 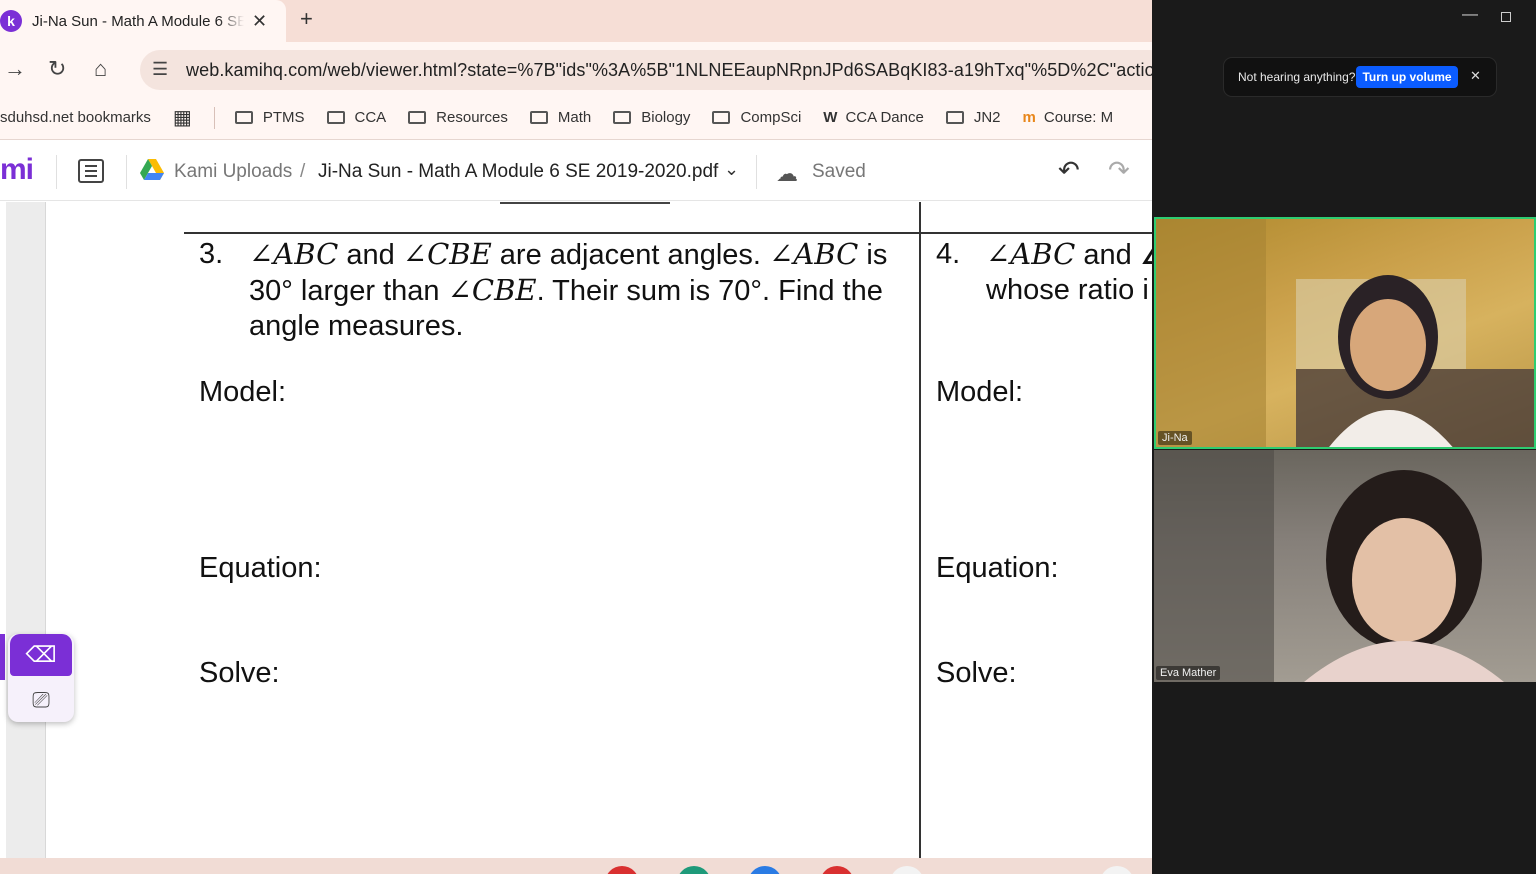 What do you see at coordinates (233, 172) in the screenshot?
I see `breadcrumb-root: Kami Uploads` at bounding box center [233, 172].